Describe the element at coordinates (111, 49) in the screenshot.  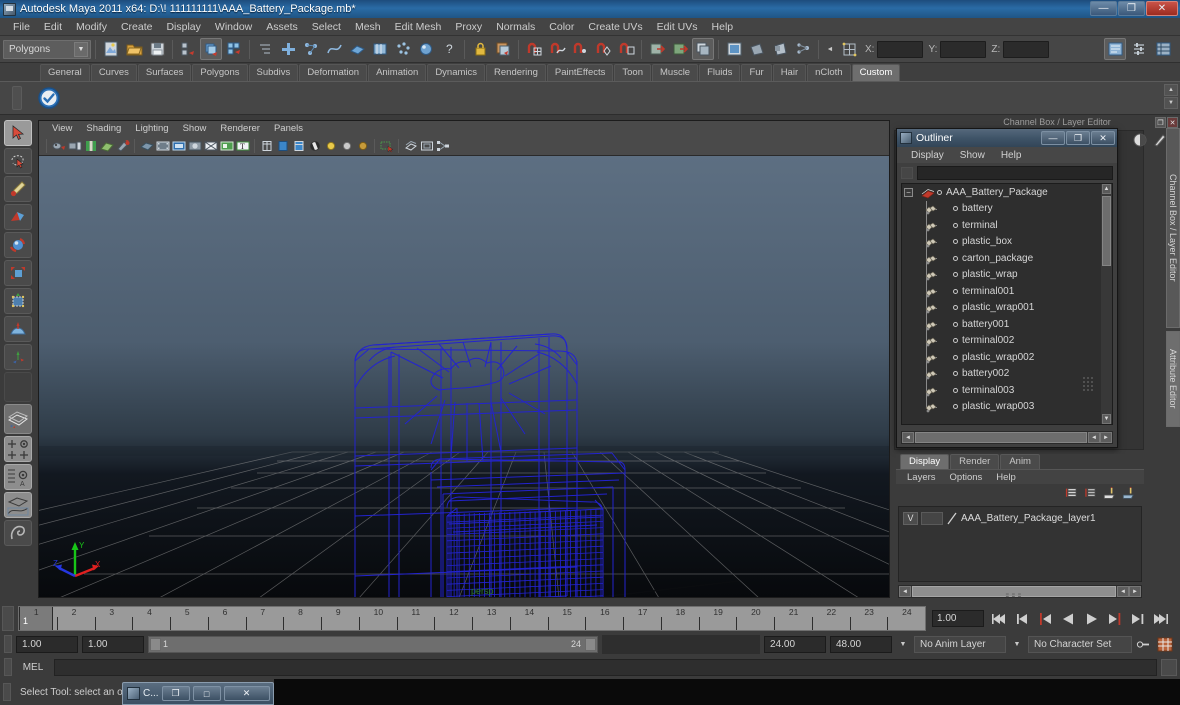
I see `new-scene-button` at that location.